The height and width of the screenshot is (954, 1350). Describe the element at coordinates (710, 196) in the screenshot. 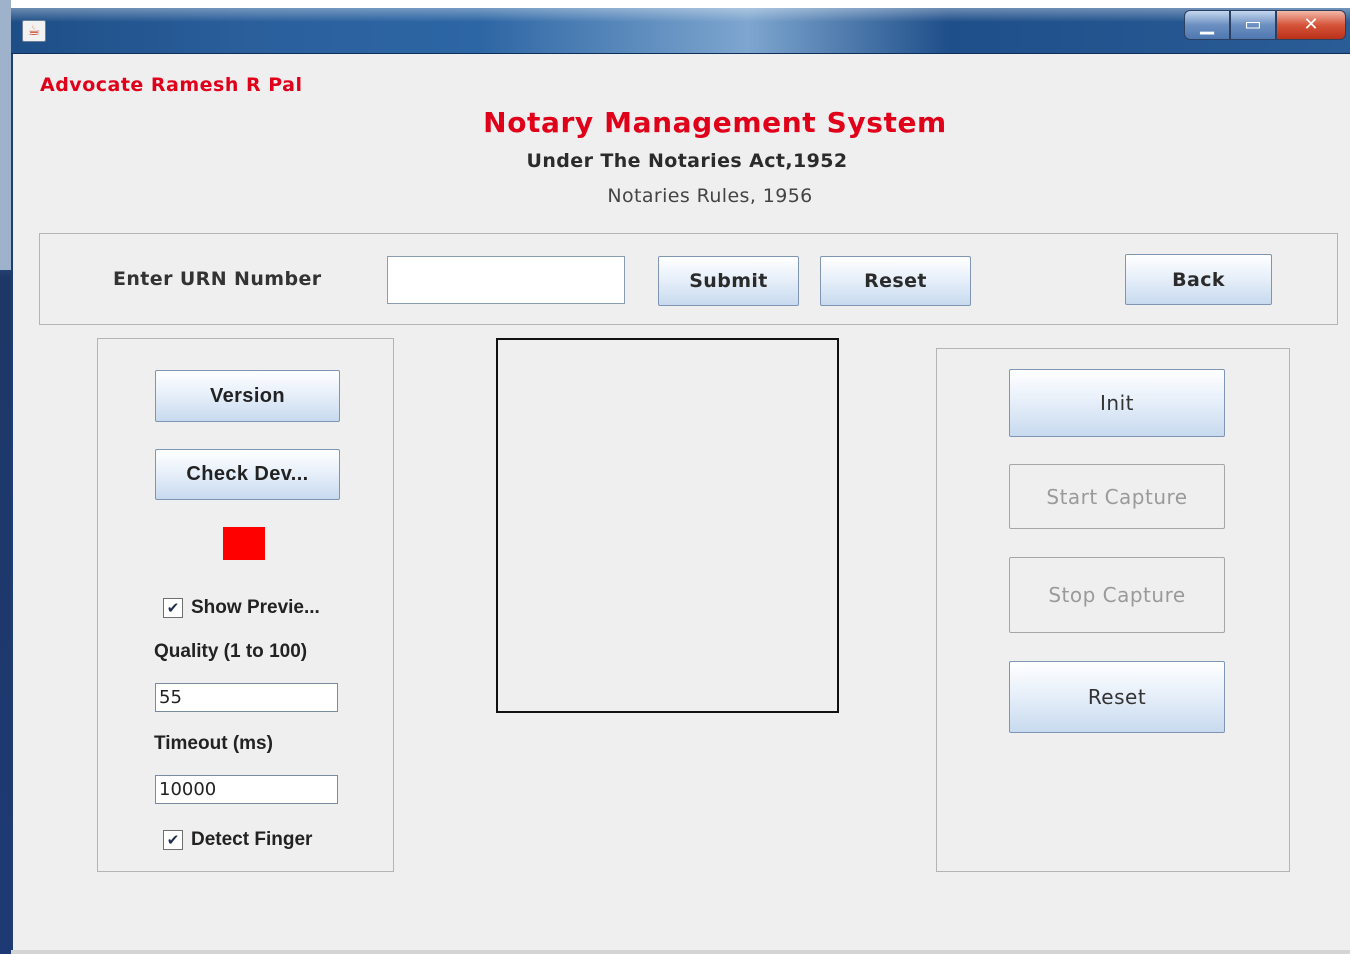

I see `rules-caption: Notaries Rules, 1956` at that location.